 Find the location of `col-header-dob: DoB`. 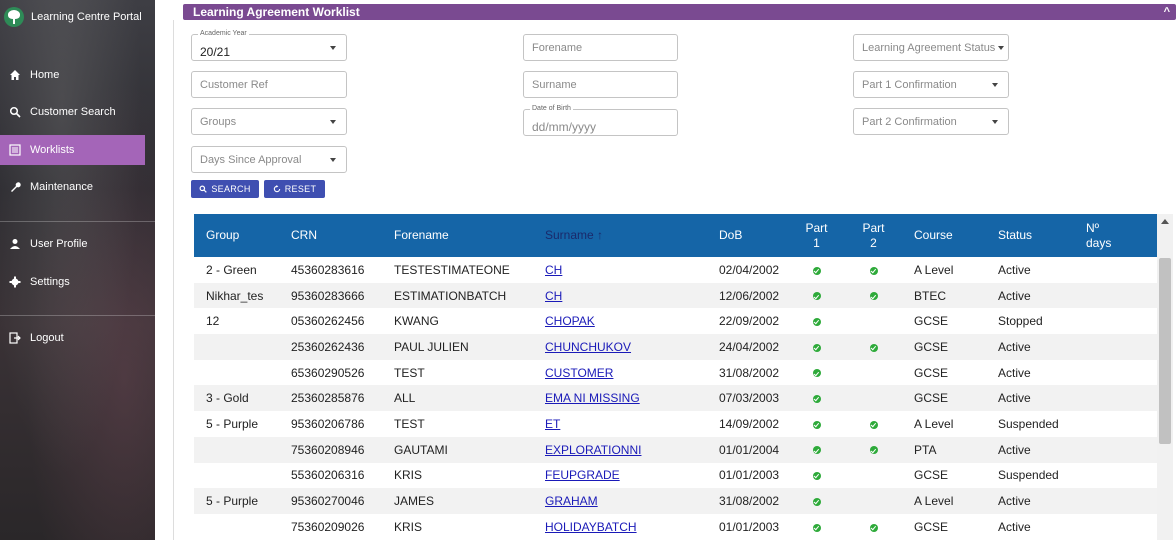

col-header-dob: DoB is located at coordinates (747, 235).